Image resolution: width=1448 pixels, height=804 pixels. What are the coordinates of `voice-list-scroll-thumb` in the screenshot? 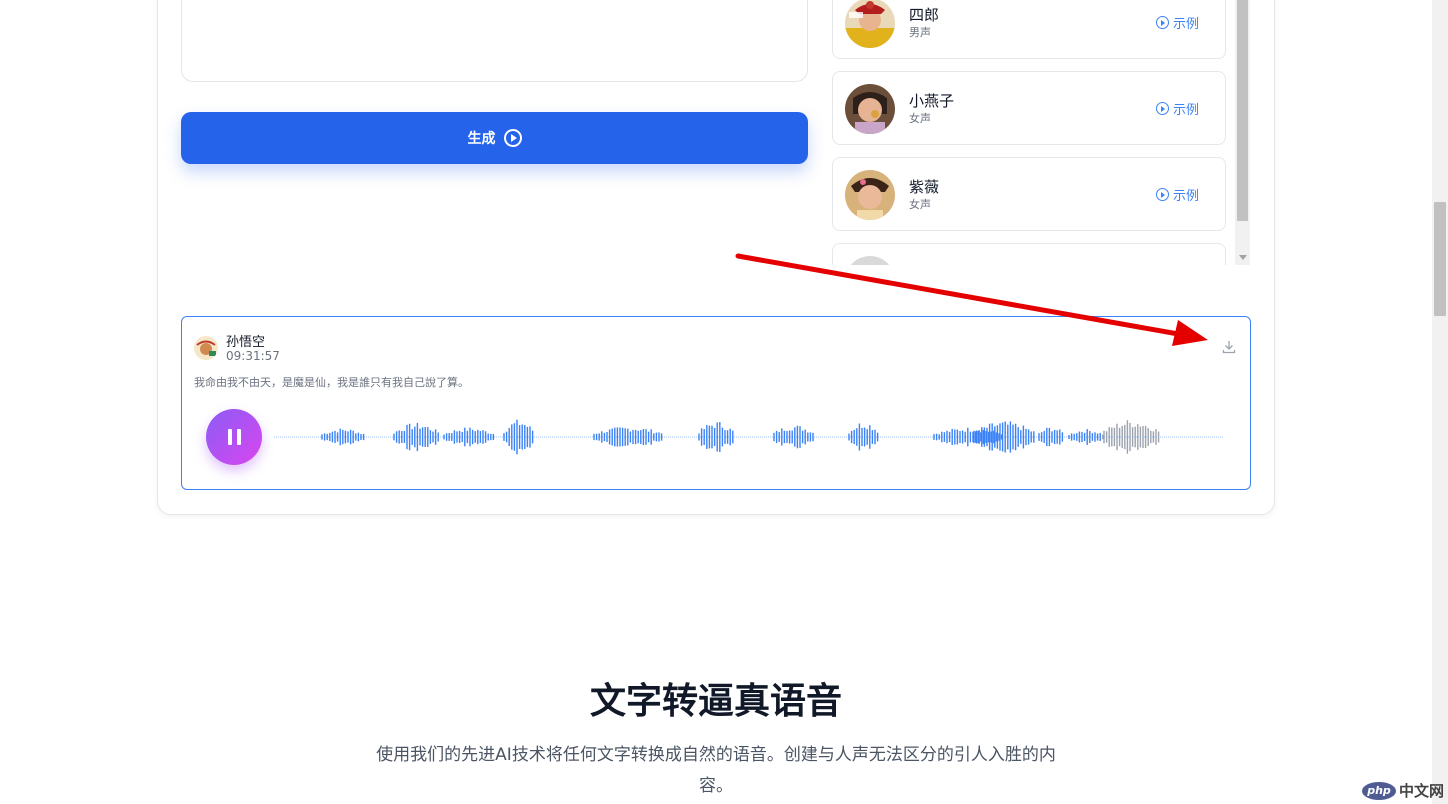 It's located at (1242, 110).